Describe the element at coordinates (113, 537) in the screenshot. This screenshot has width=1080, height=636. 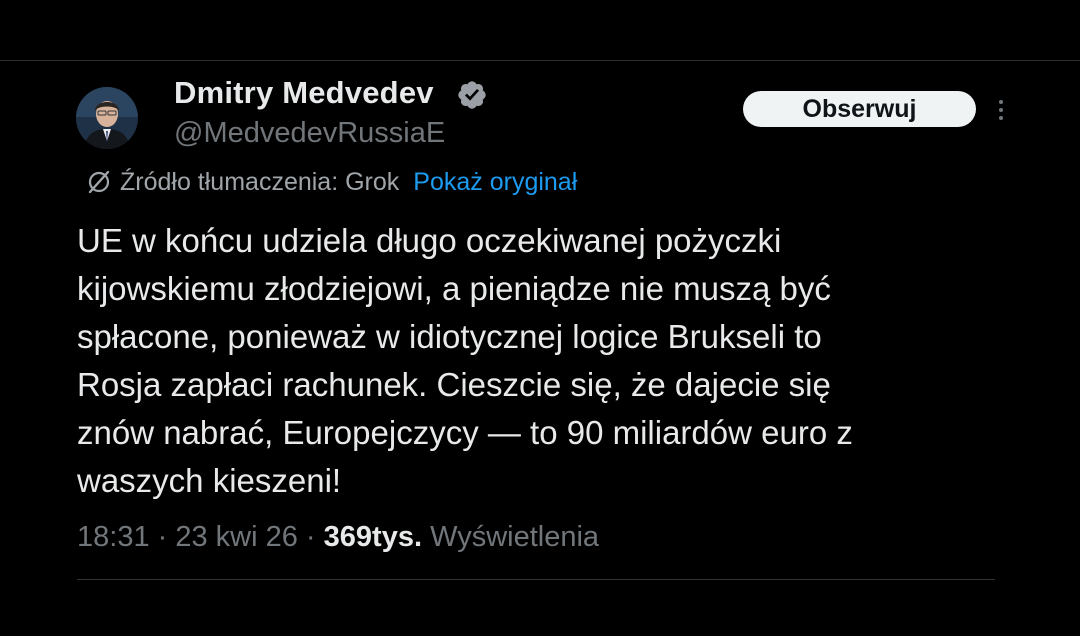
I see `tweet-time: 18:31` at that location.